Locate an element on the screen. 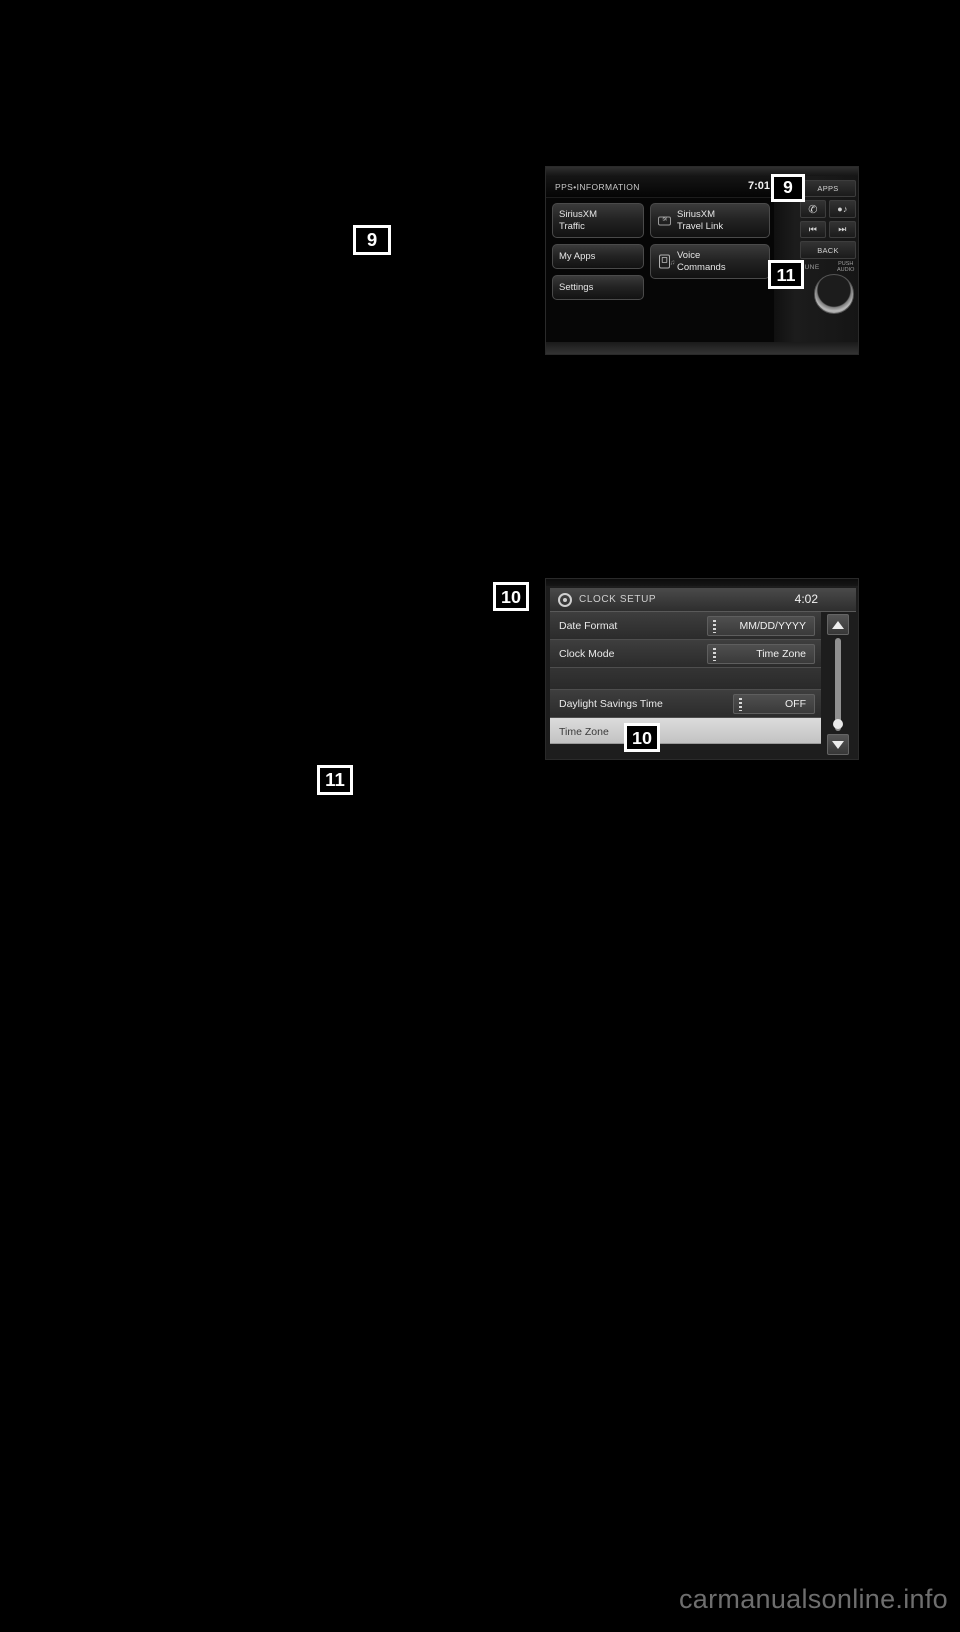  site-watermark: carmanualsonline.info is located at coordinates (813, 1599).